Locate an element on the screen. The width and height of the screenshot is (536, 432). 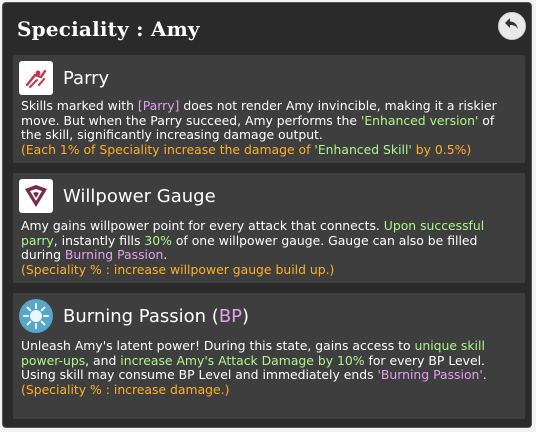
back-button is located at coordinates (512, 26).